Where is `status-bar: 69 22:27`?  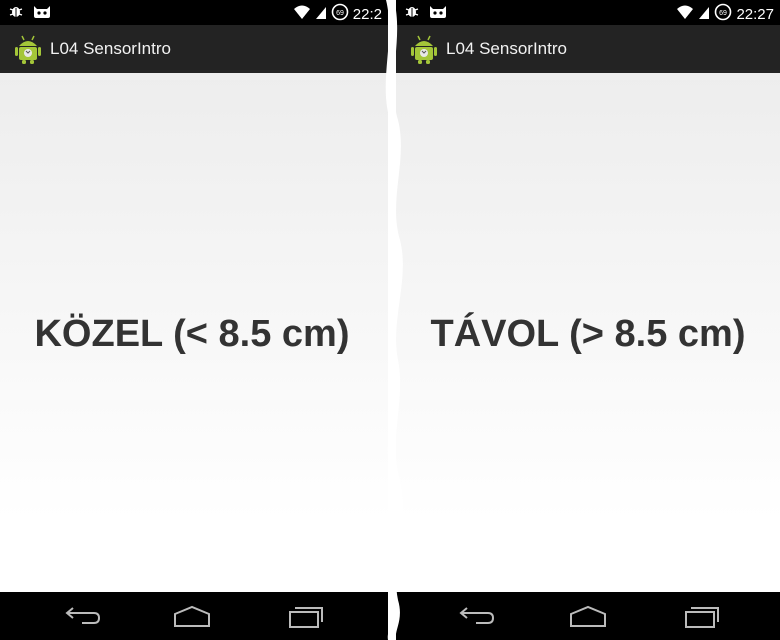 status-bar: 69 22:27 is located at coordinates (588, 12).